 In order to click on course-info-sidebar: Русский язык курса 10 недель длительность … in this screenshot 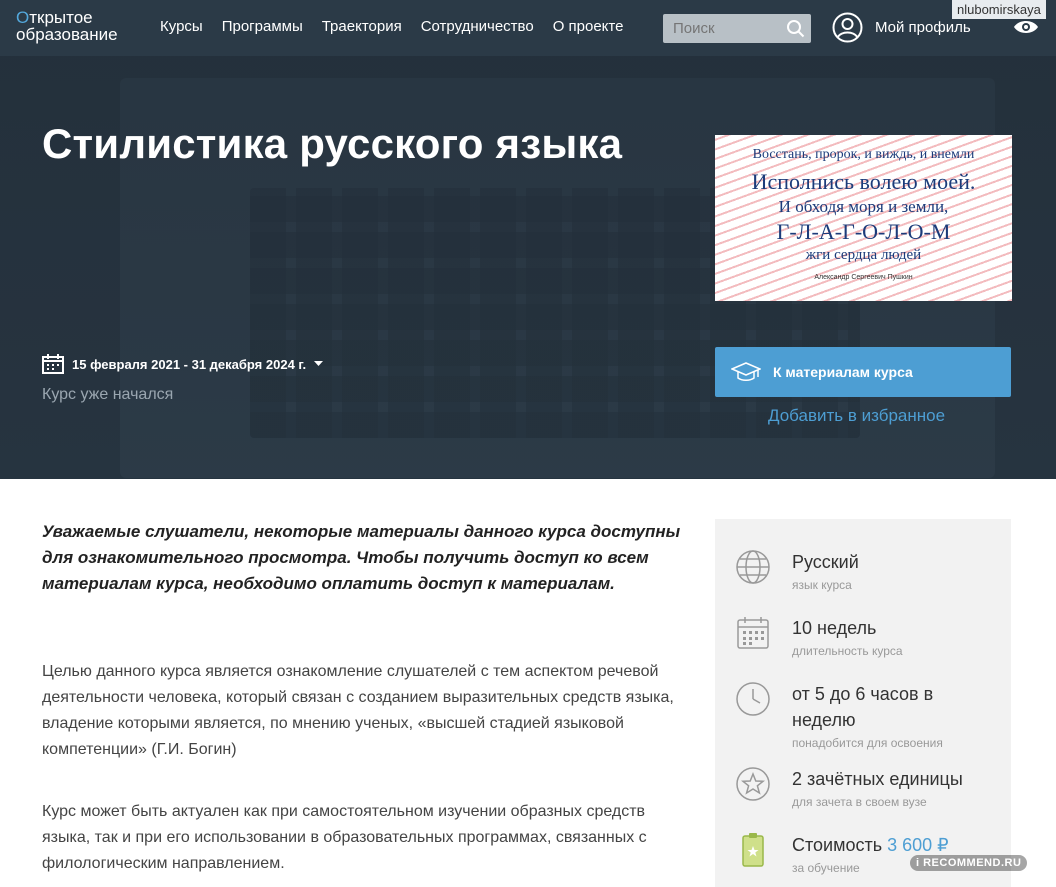, I will do `click(863, 703)`.